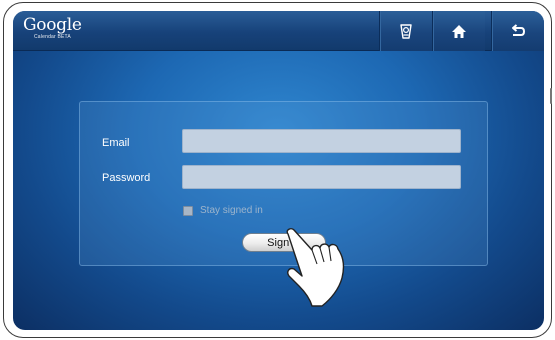 This screenshot has width=555, height=340. I want to click on email-label: Email, so click(116, 143).